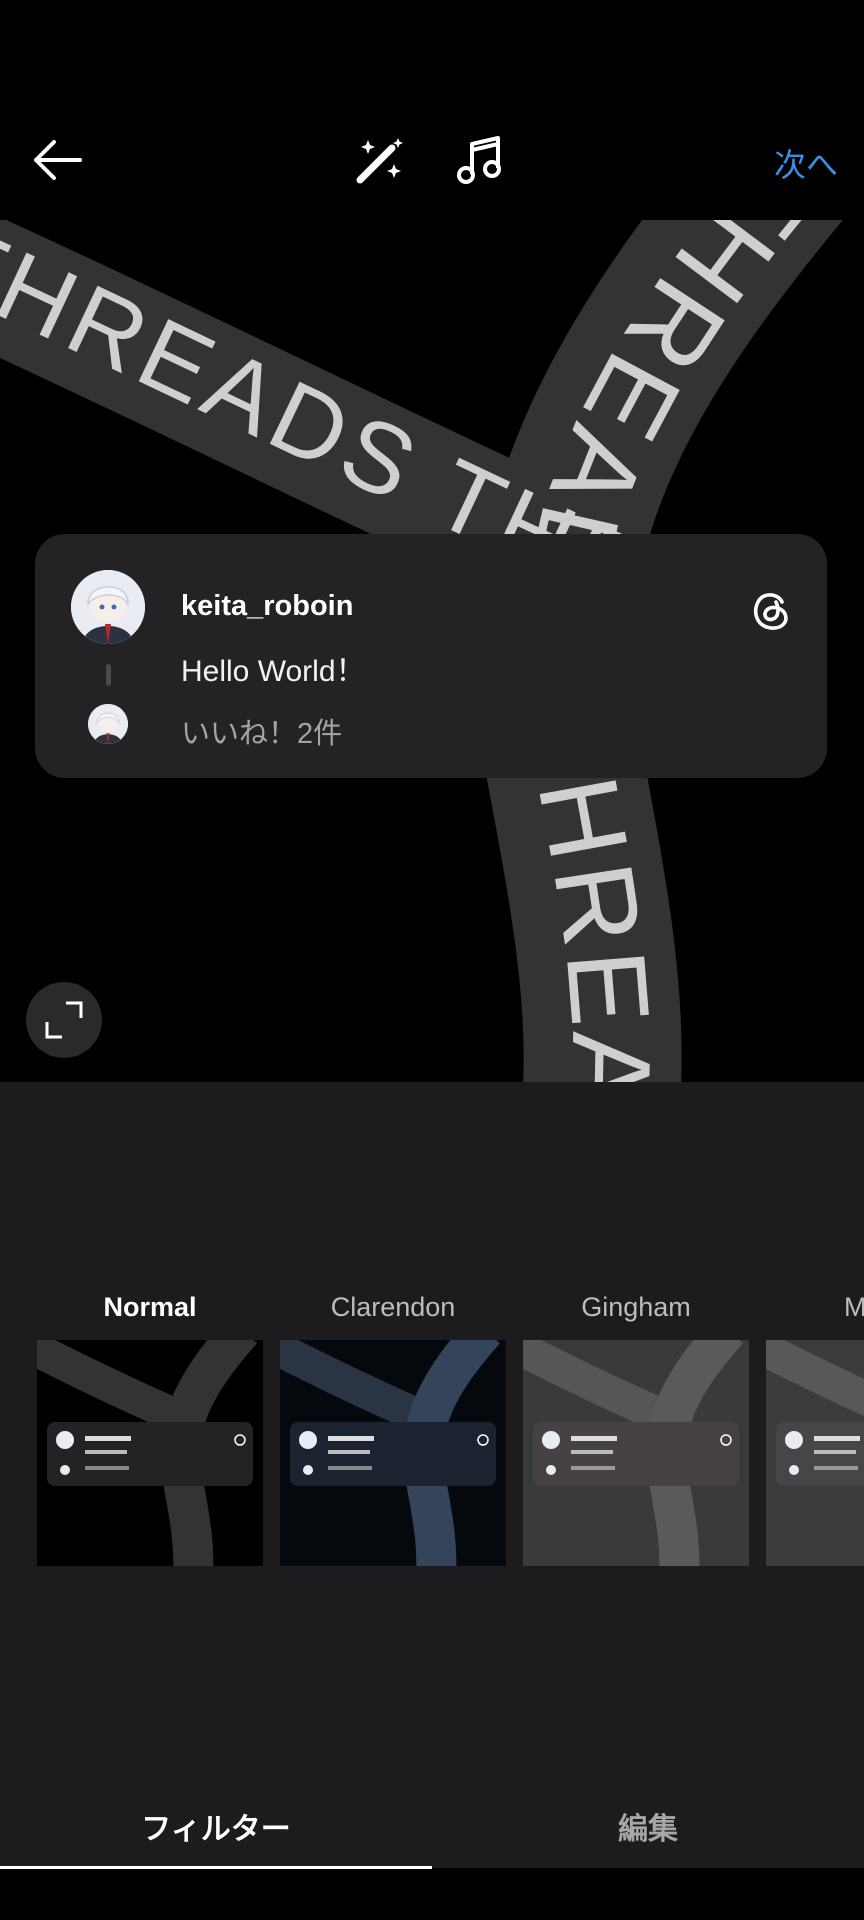 The width and height of the screenshot is (864, 1920). Describe the element at coordinates (216, 1867) in the screenshot. I see `active-tab-indicator` at that location.